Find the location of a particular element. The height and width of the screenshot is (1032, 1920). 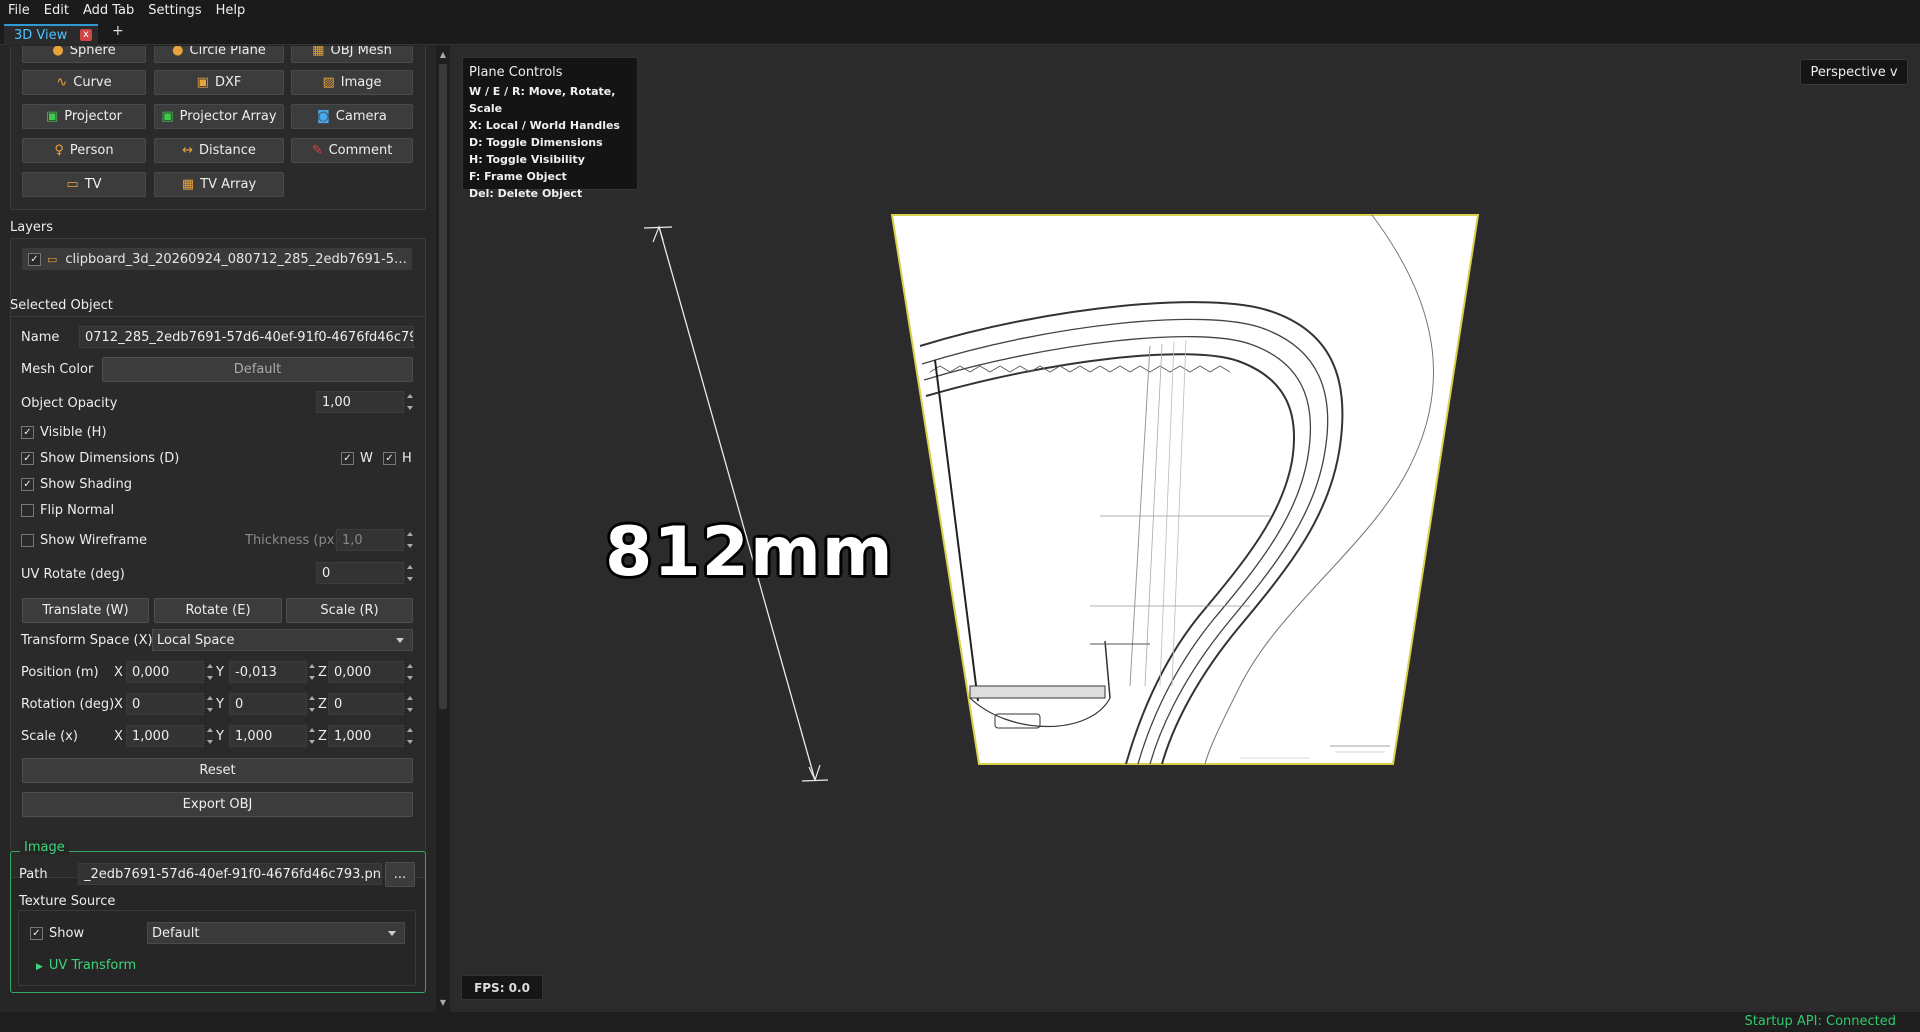

opacity-input: 1,00 is located at coordinates (360, 402).